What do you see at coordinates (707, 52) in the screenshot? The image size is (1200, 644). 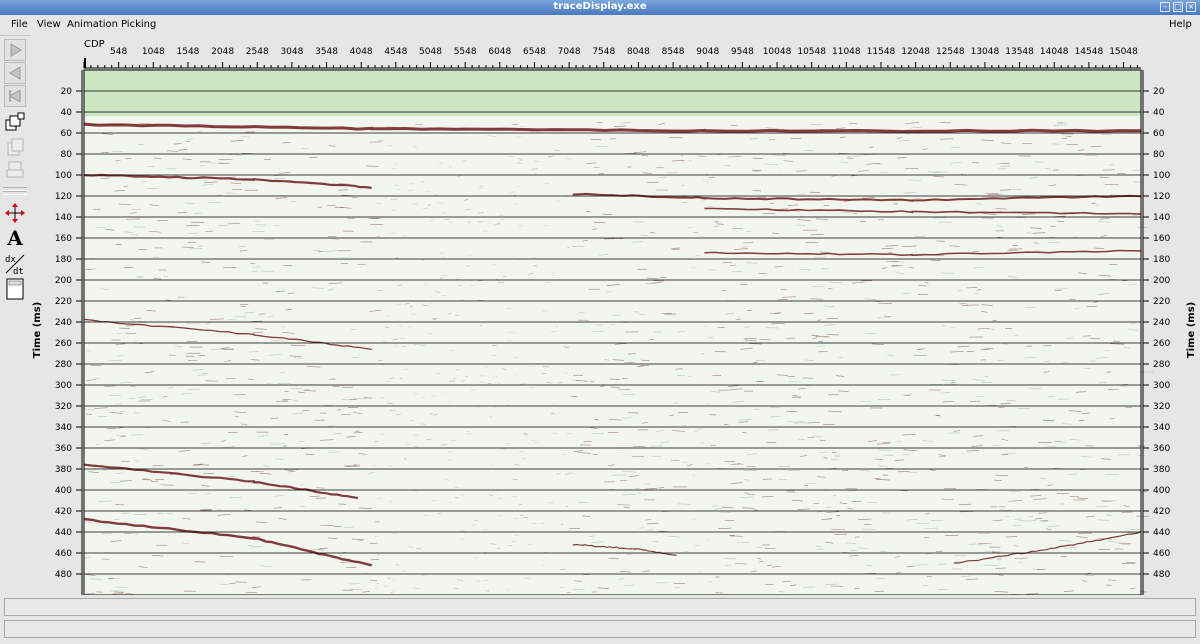 I see `x-tick-label: 9048` at bounding box center [707, 52].